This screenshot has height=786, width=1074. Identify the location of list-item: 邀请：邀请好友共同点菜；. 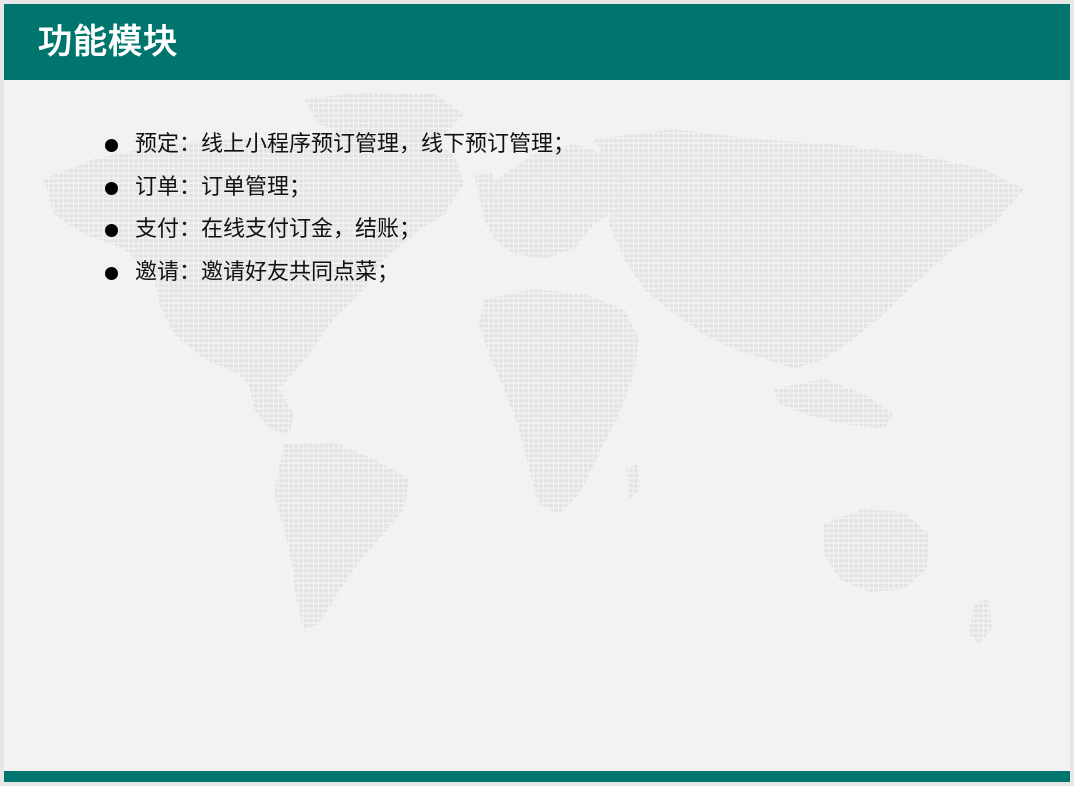
(339, 273).